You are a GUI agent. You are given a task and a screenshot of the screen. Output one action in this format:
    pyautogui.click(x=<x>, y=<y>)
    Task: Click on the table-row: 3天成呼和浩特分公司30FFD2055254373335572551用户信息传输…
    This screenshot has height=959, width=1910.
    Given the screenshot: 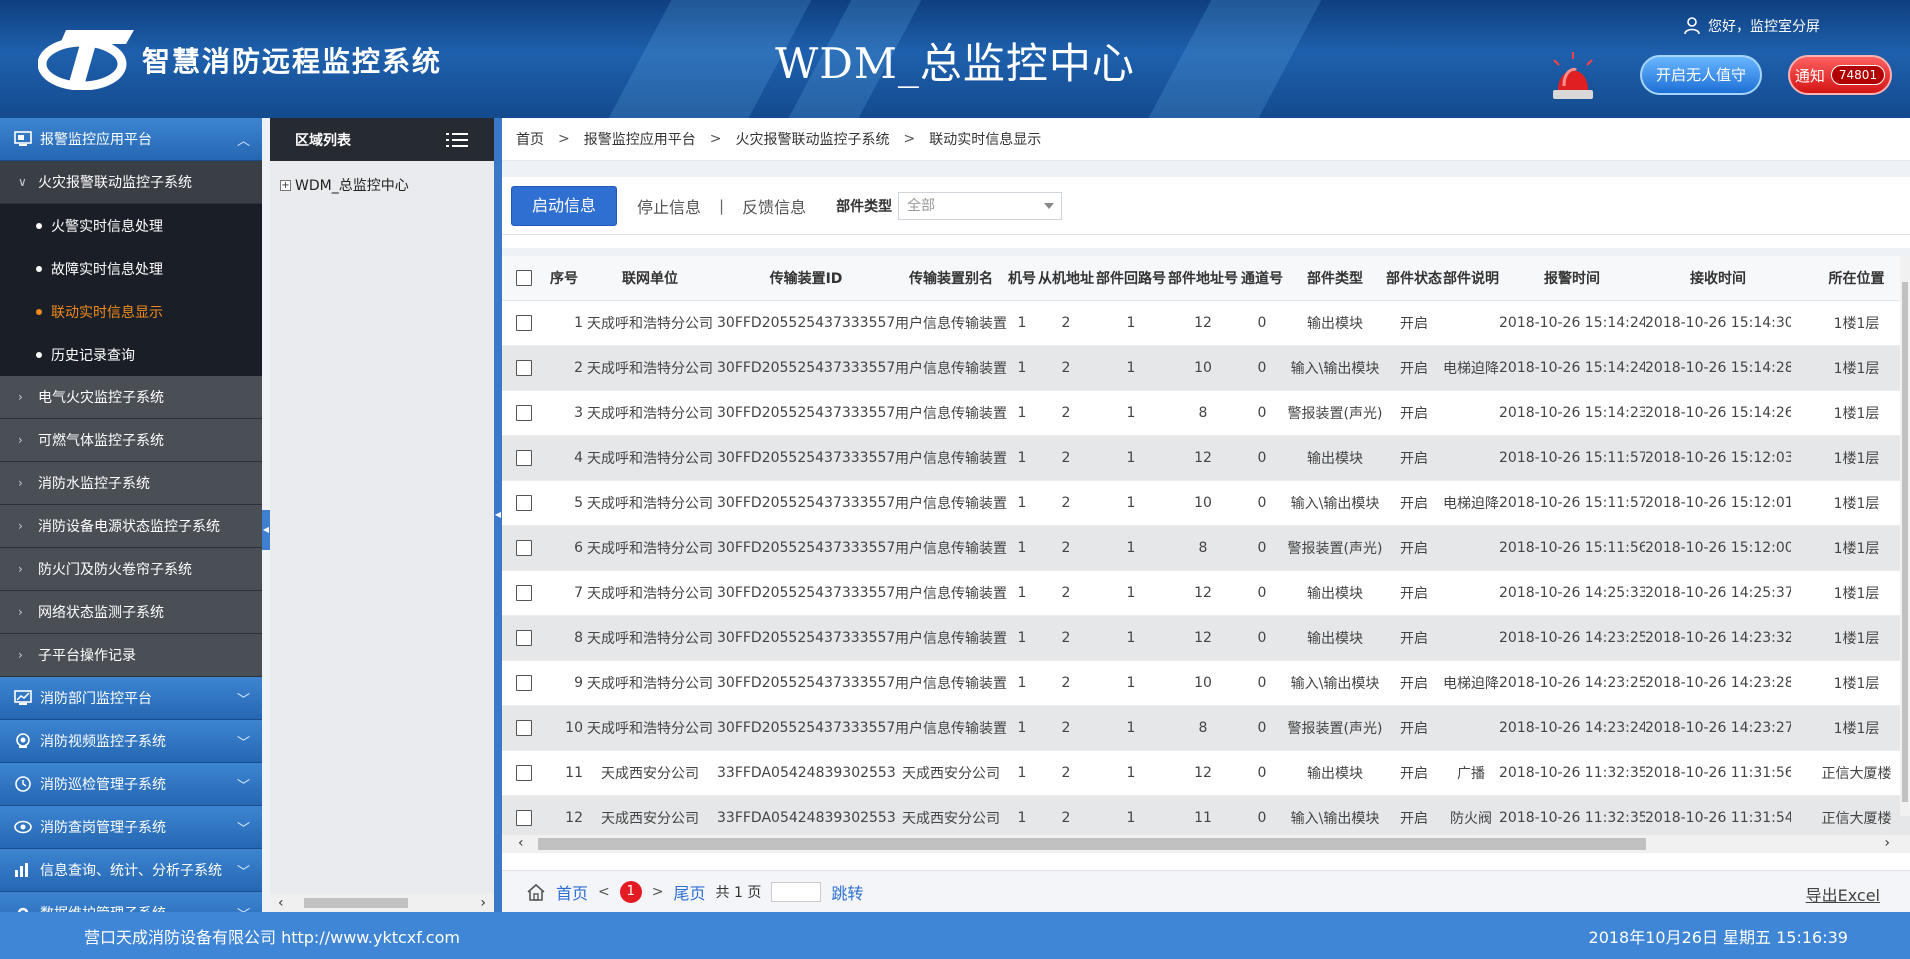 What is the action you would take?
    pyautogui.click(x=1206, y=413)
    